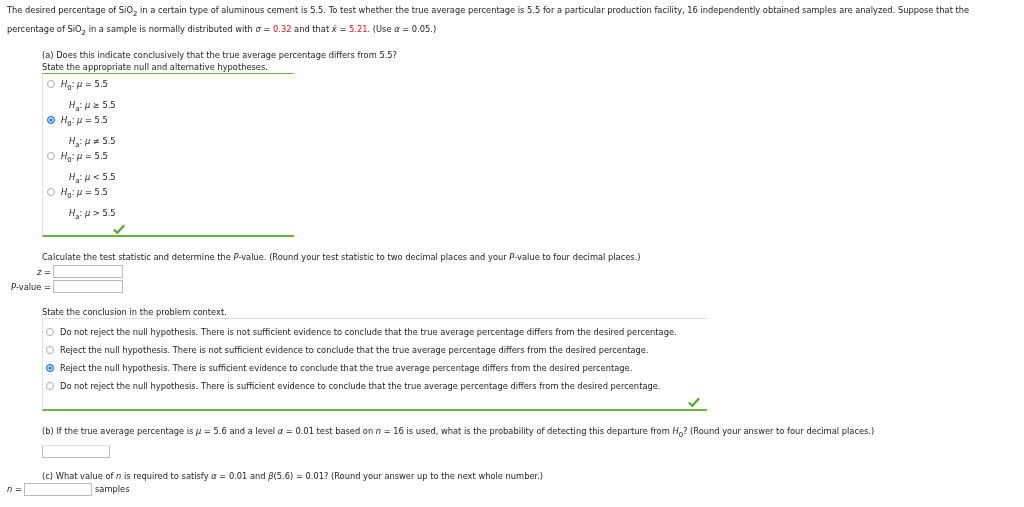  What do you see at coordinates (92, 107) in the screenshot?
I see `alternative-hypothesis: H$_{a}$: μ ≥ 5.5` at bounding box center [92, 107].